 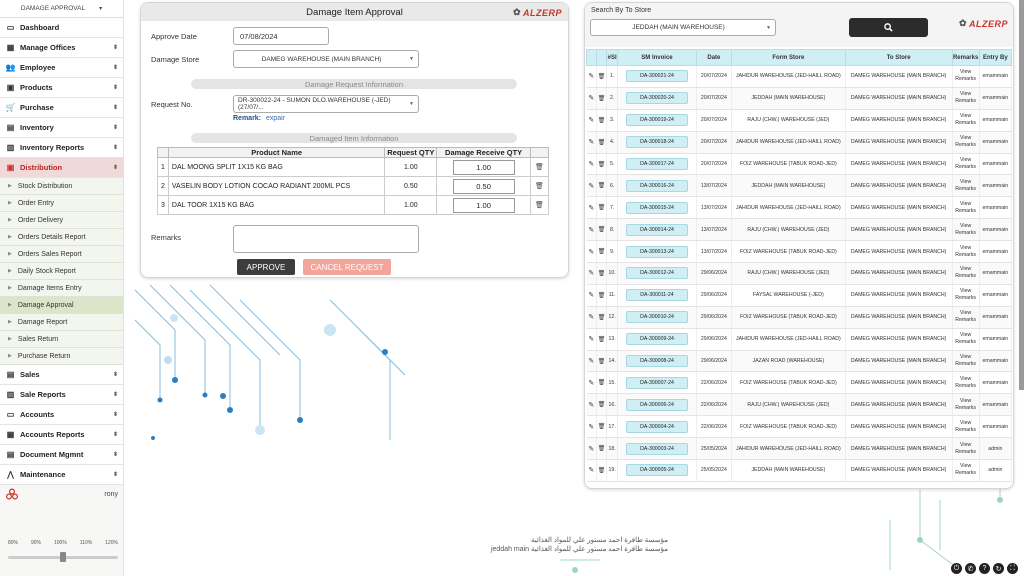 I want to click on submenu-item-purchase-return: ▶ Purchase Return, so click(x=61, y=356).